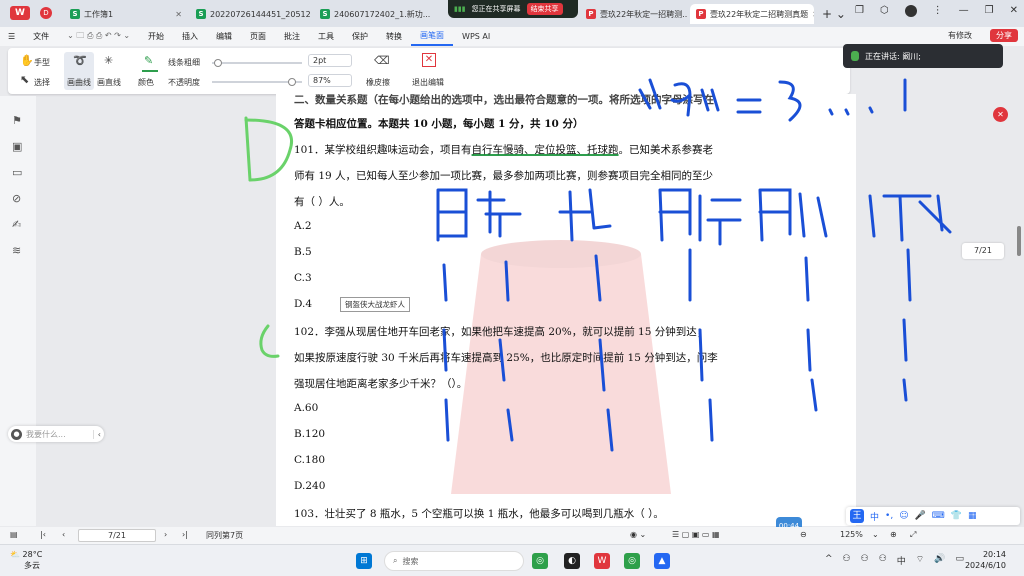  Describe the element at coordinates (42, 82) in the screenshot. I see `select-tool-label: 选择` at that location.